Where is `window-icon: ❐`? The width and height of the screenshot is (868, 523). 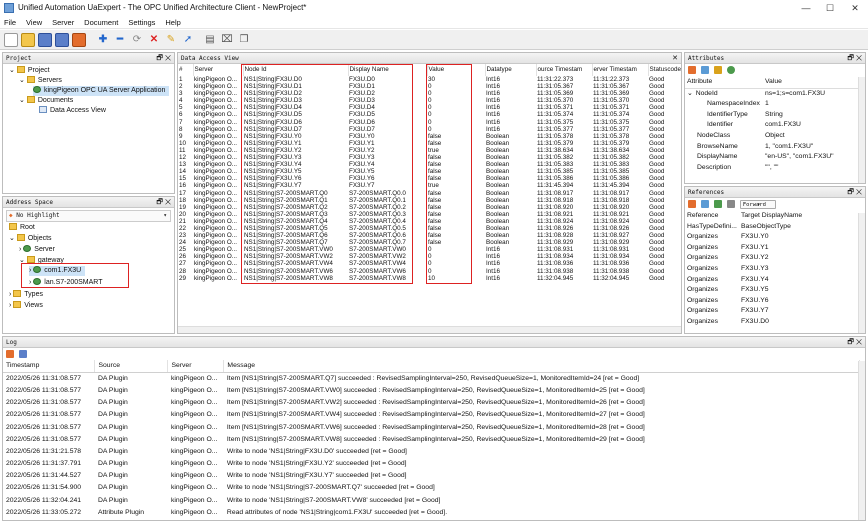 window-icon: ❐ is located at coordinates (244, 40).